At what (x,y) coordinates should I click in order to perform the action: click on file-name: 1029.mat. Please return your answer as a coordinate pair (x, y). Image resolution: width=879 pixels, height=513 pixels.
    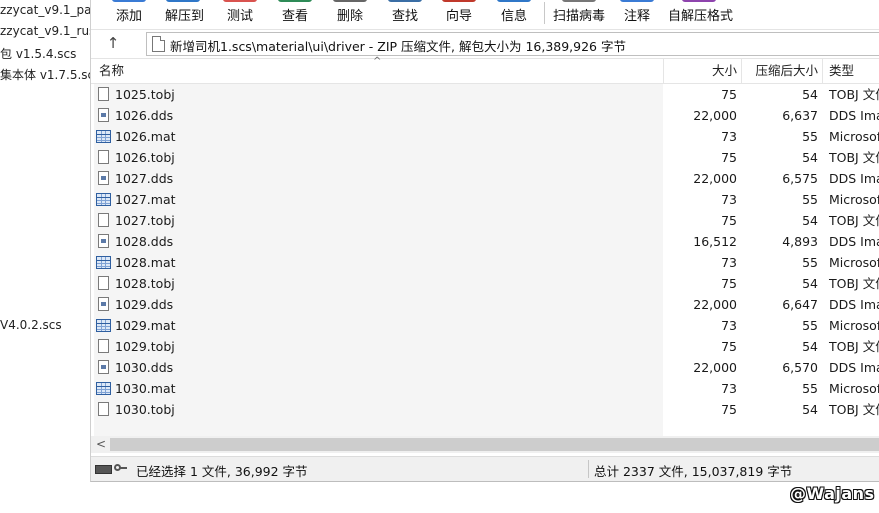
    Looking at the image, I should click on (145, 325).